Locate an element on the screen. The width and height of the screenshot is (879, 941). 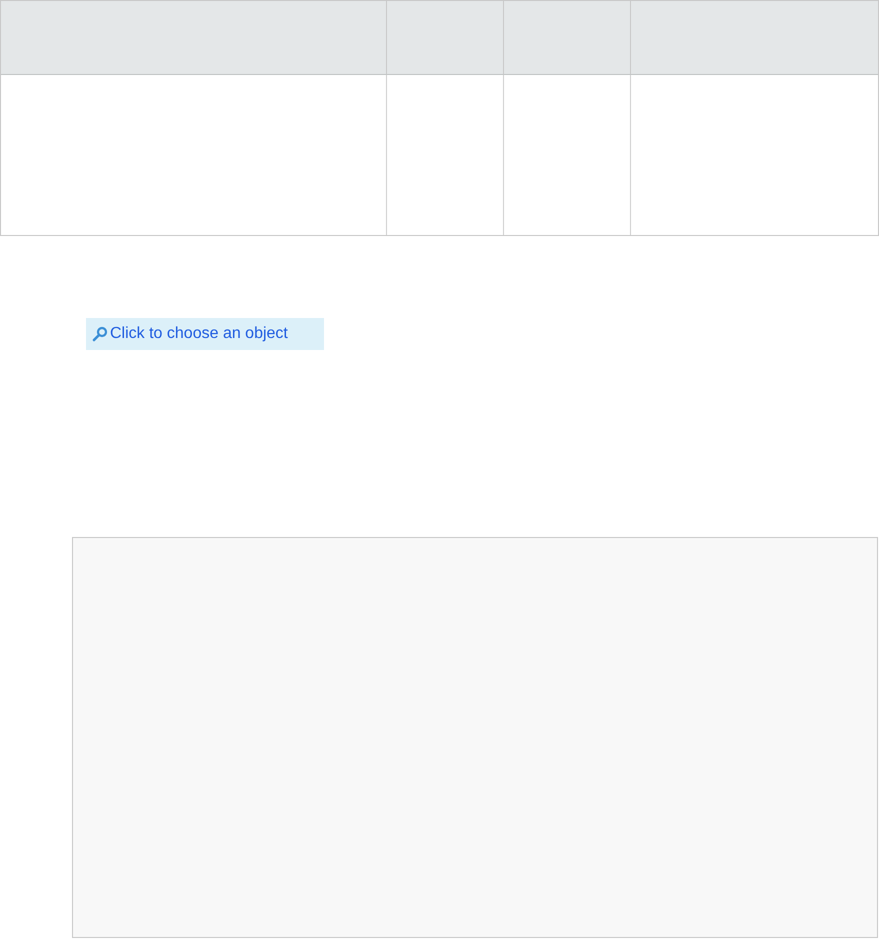
search-icon is located at coordinates (100, 334).